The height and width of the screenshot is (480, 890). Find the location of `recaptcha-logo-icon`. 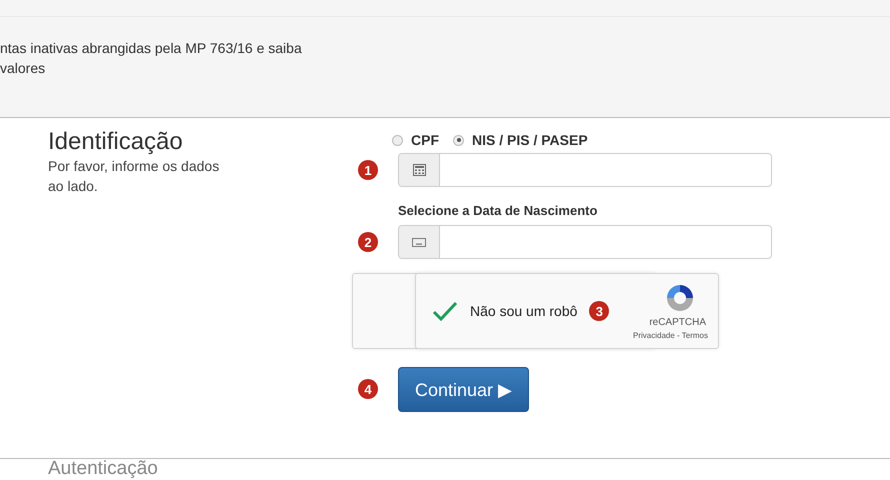

recaptcha-logo-icon is located at coordinates (680, 298).